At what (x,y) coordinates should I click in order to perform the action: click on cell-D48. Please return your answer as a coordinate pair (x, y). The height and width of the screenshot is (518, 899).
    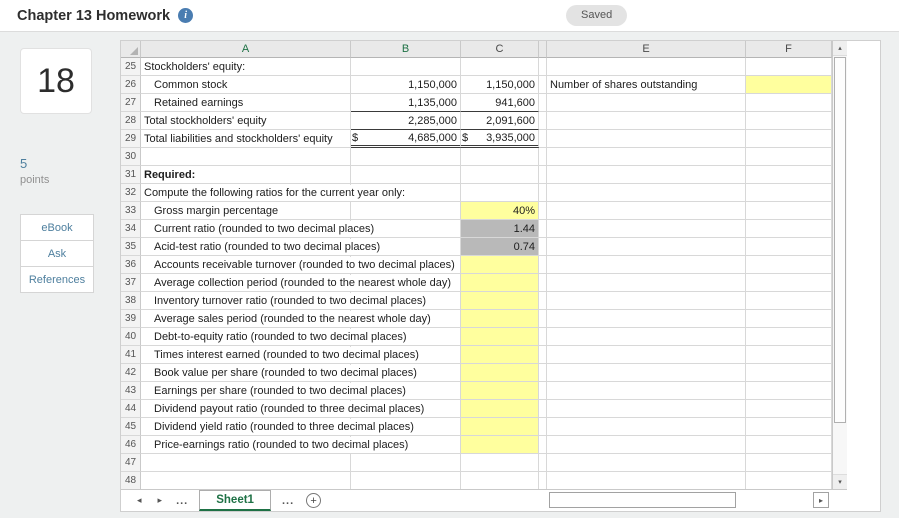
    Looking at the image, I should click on (543, 480).